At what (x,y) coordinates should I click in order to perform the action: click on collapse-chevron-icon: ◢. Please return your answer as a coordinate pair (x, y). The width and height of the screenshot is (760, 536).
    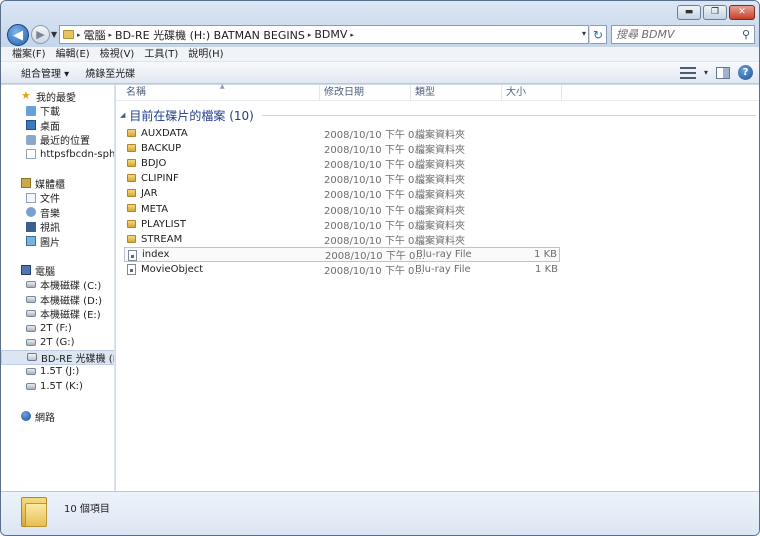
    Looking at the image, I should click on (122, 115).